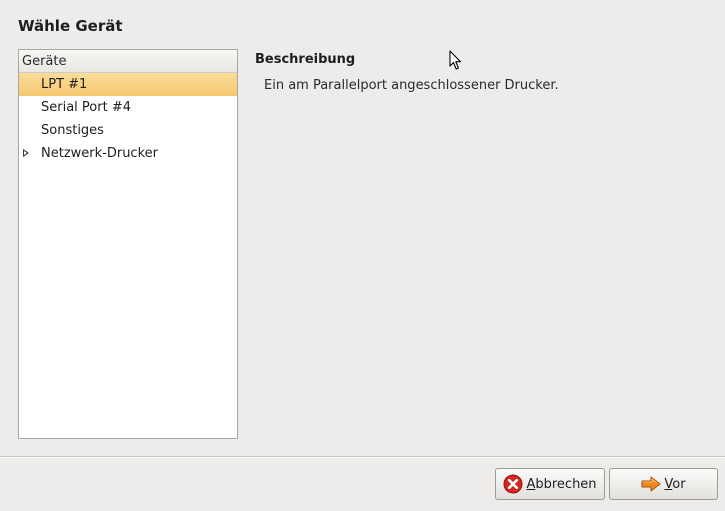 This screenshot has width=725, height=511. What do you see at coordinates (72, 130) in the screenshot?
I see `list-item-label: Sonstiges` at bounding box center [72, 130].